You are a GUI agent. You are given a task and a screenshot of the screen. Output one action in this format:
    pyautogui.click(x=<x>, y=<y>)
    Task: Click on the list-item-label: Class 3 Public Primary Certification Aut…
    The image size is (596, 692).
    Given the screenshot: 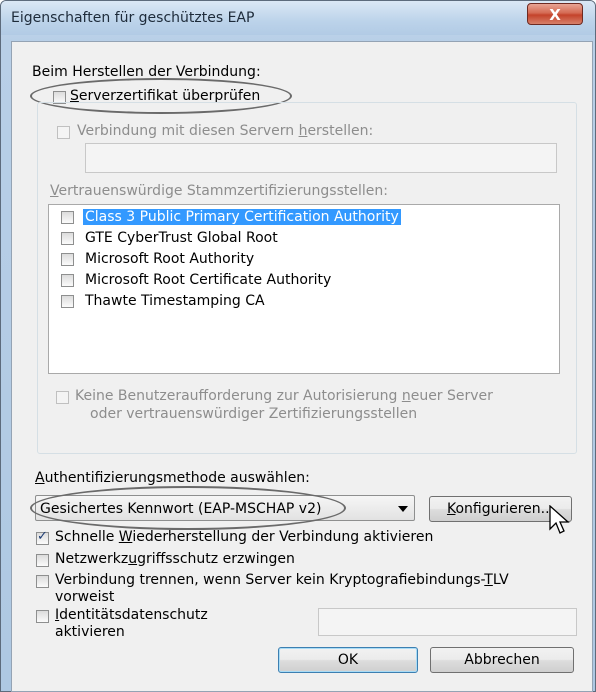 What is the action you would take?
    pyautogui.click(x=242, y=217)
    